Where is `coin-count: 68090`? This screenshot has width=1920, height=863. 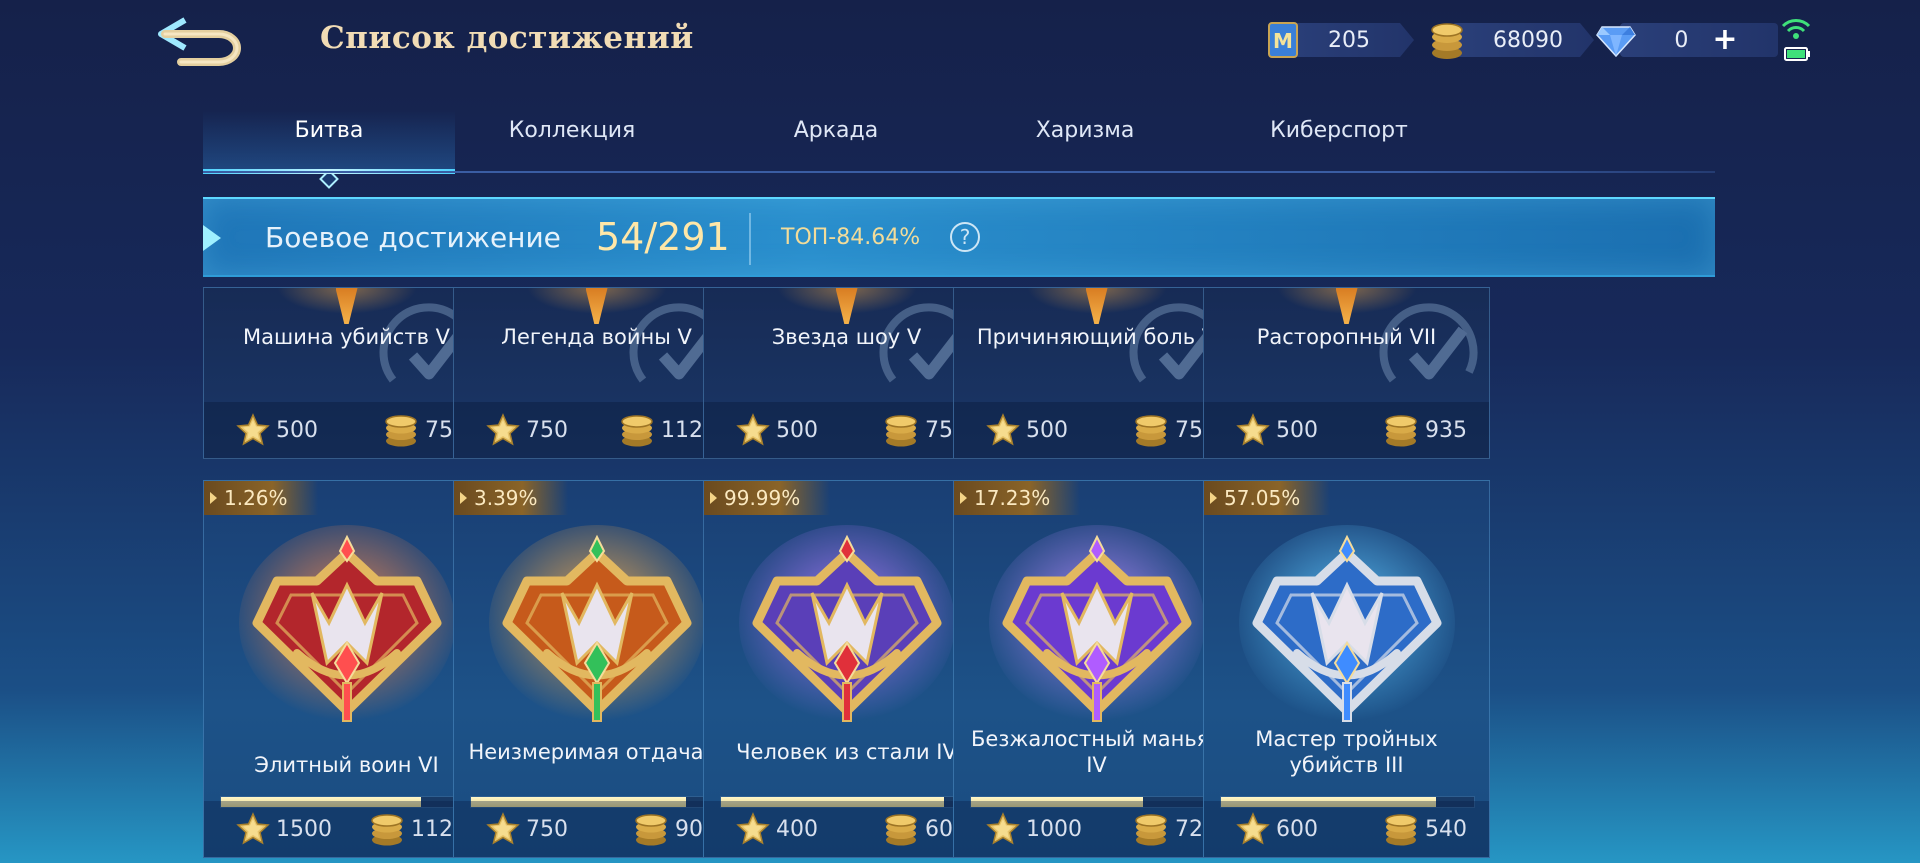
coin-count: 68090 is located at coordinates (1528, 40).